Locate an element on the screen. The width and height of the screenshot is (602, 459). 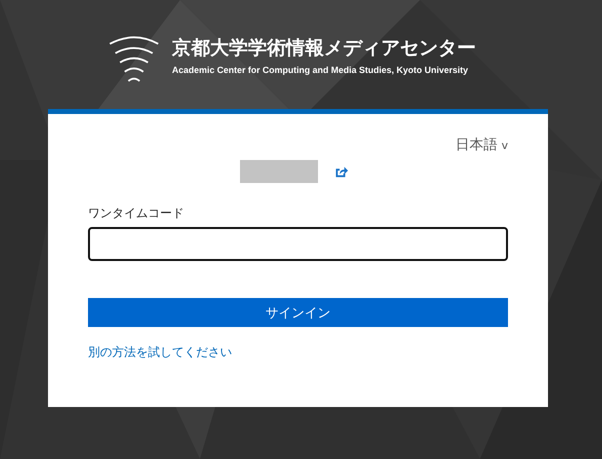
input-field is located at coordinates (298, 244).